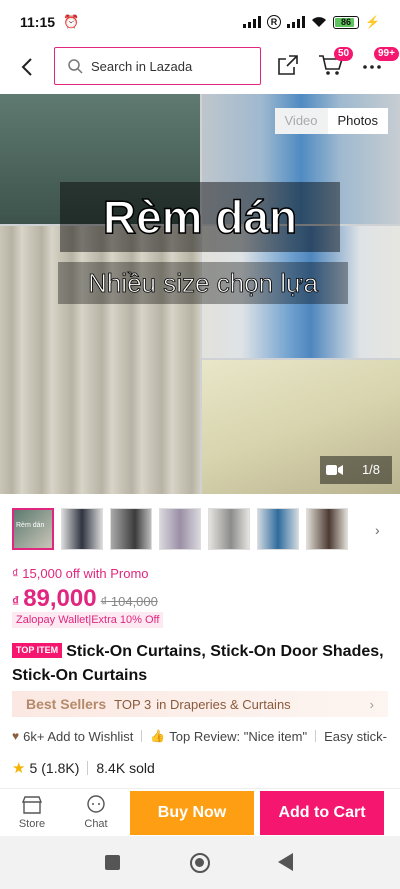 This screenshot has height=889, width=400. I want to click on image-counter: 1/8, so click(371, 470).